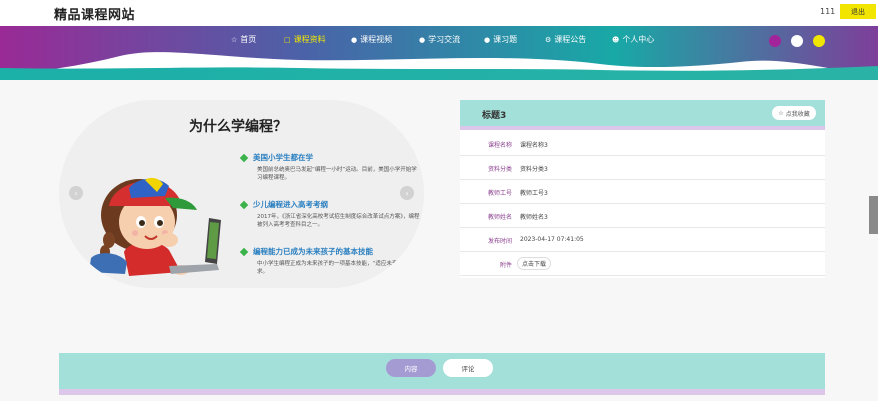 Image resolution: width=878 pixels, height=401 pixels. I want to click on nav-item-personal-center: ☻ 个人中心, so click(633, 39).